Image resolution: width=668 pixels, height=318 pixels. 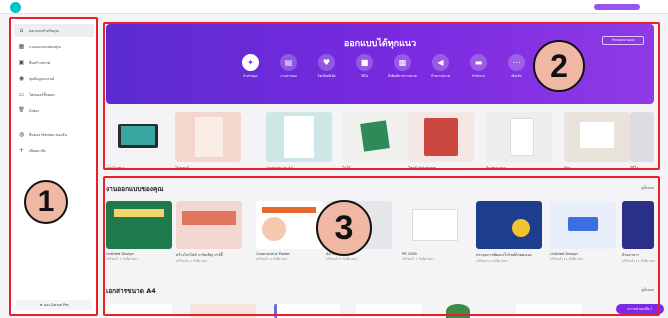 What do you see at coordinates (53, 166) in the screenshot?
I see `annotation-box-sidebar` at bounding box center [53, 166].